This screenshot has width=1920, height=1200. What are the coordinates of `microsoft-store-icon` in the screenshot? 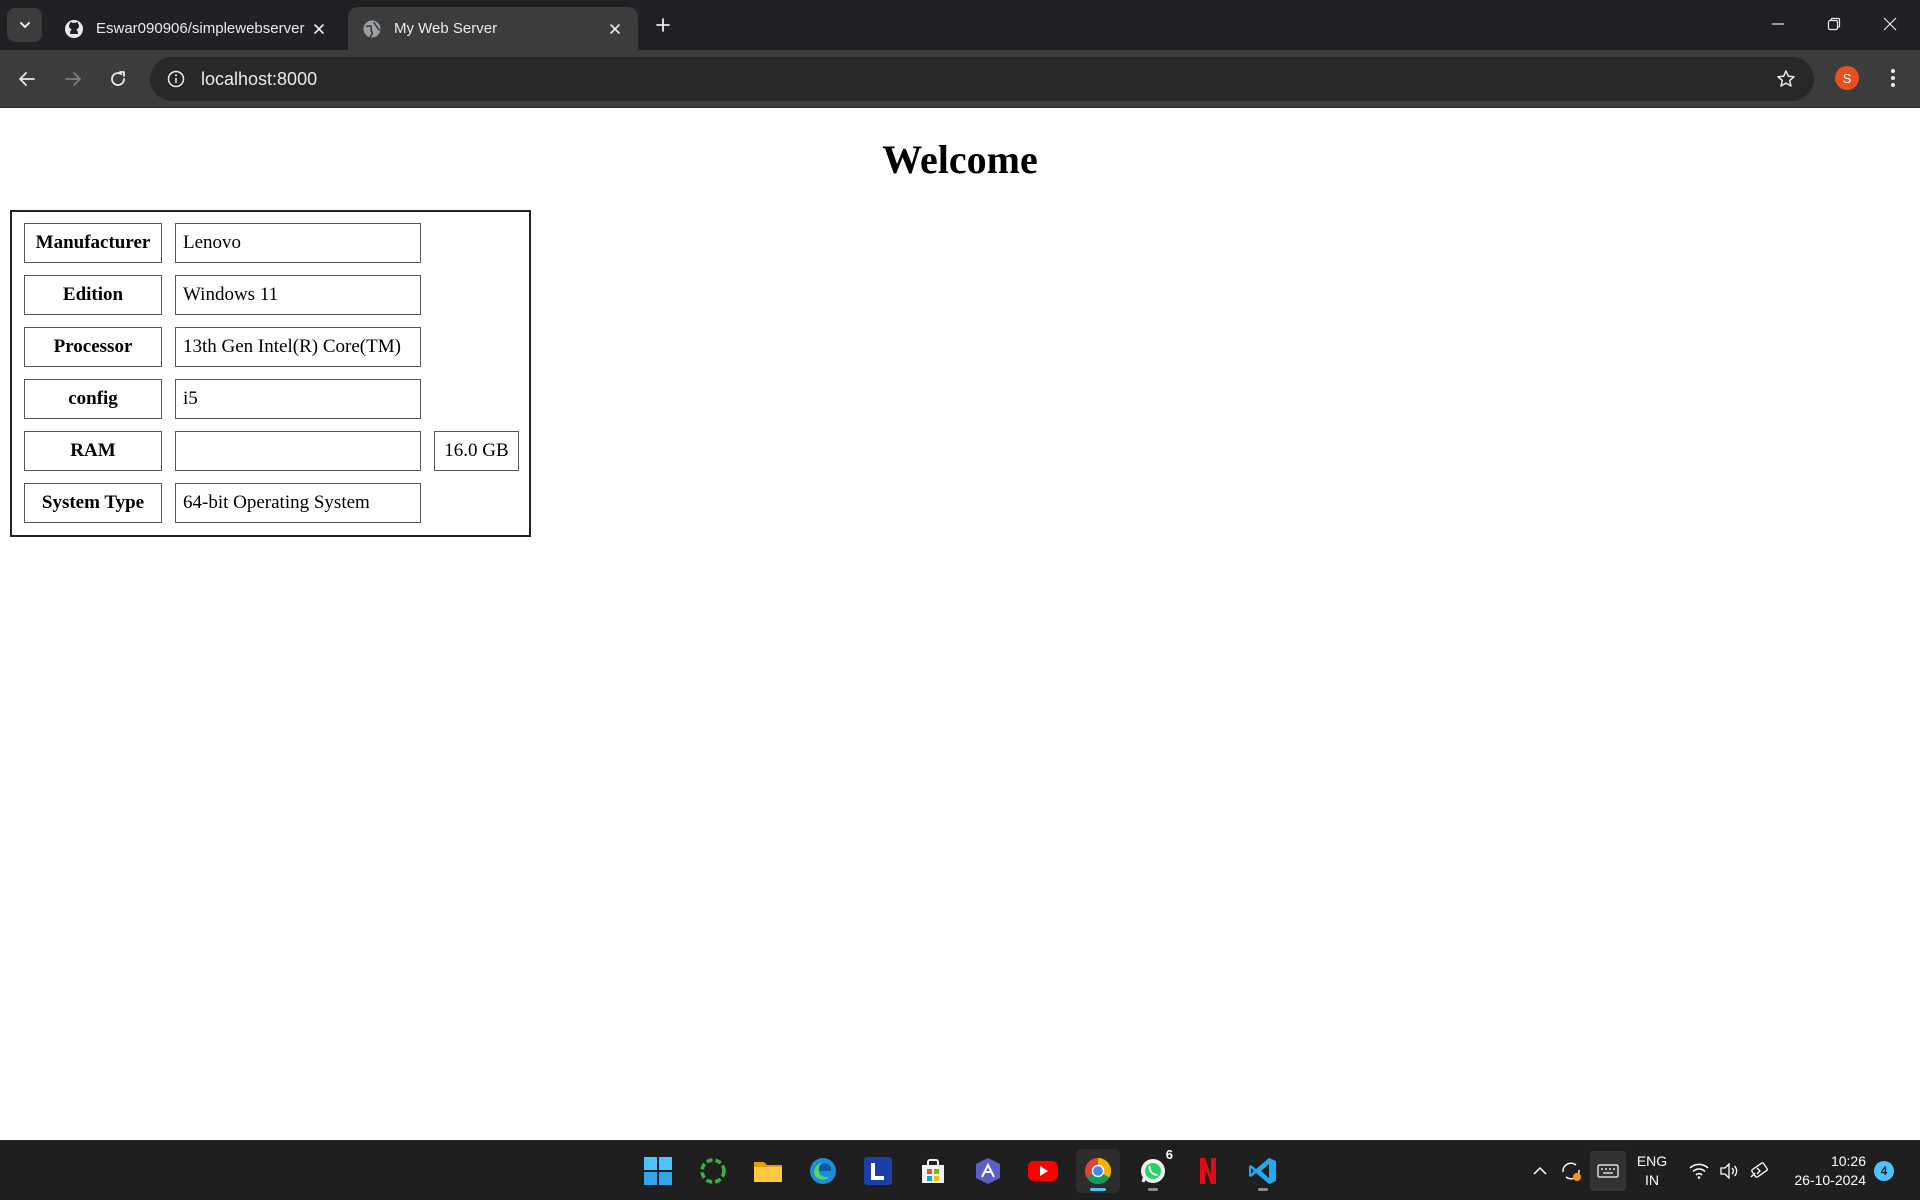 It's located at (933, 1171).